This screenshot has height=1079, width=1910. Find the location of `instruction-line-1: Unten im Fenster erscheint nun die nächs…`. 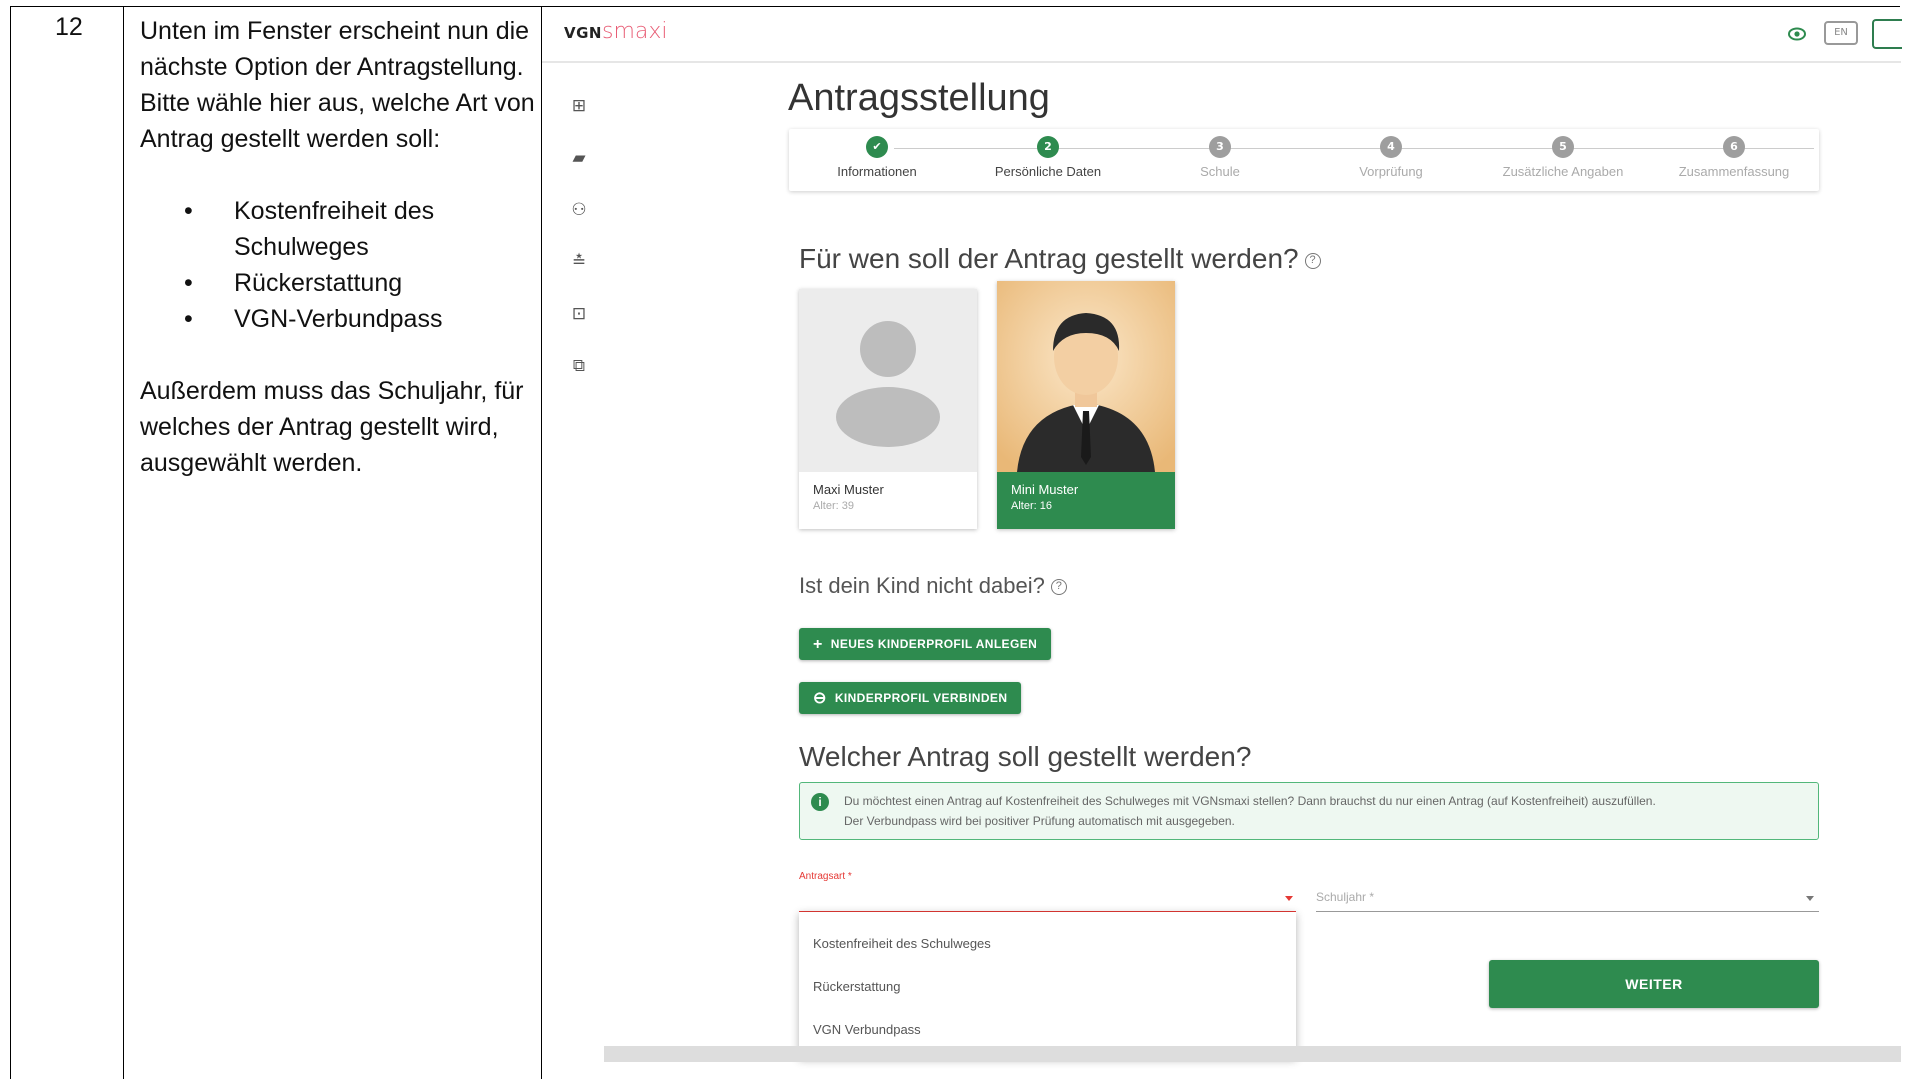

instruction-line-1: Unten im Fenster erscheint nun die nächs… is located at coordinates (335, 49).